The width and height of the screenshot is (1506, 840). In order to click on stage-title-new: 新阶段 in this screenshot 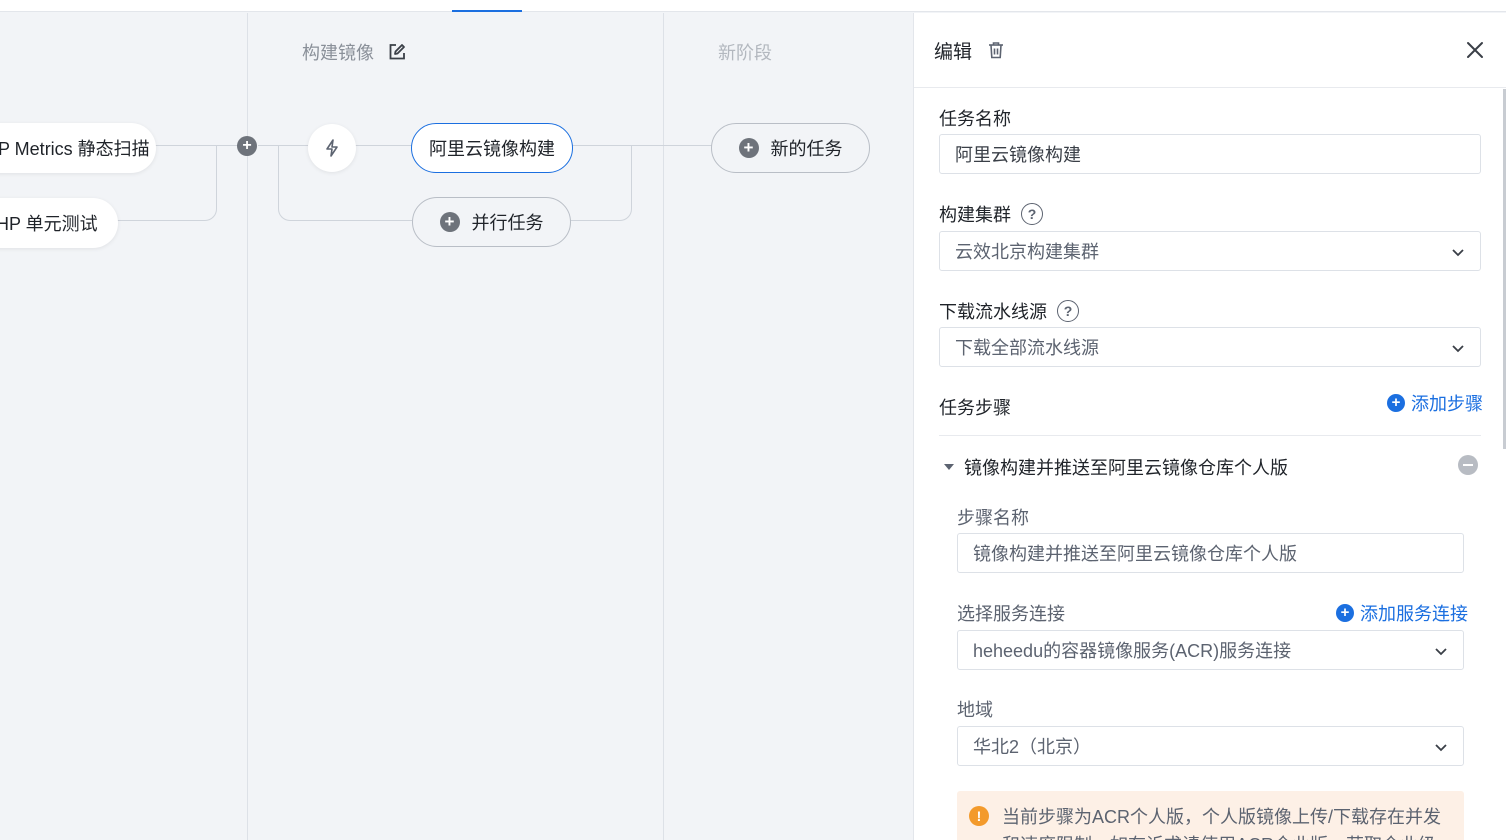, I will do `click(745, 52)`.